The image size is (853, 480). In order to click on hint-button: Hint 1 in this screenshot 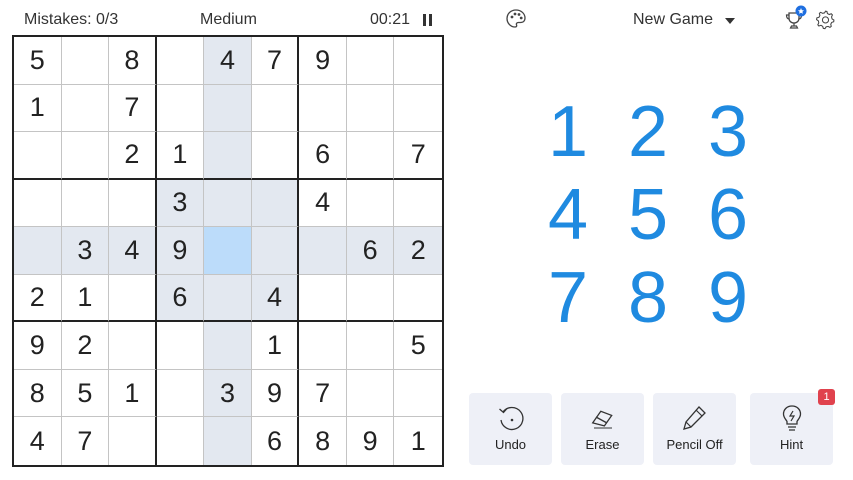, I will do `click(792, 427)`.